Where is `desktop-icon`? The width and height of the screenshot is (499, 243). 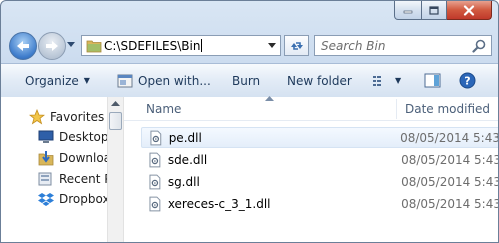 desktop-icon is located at coordinates (46, 137).